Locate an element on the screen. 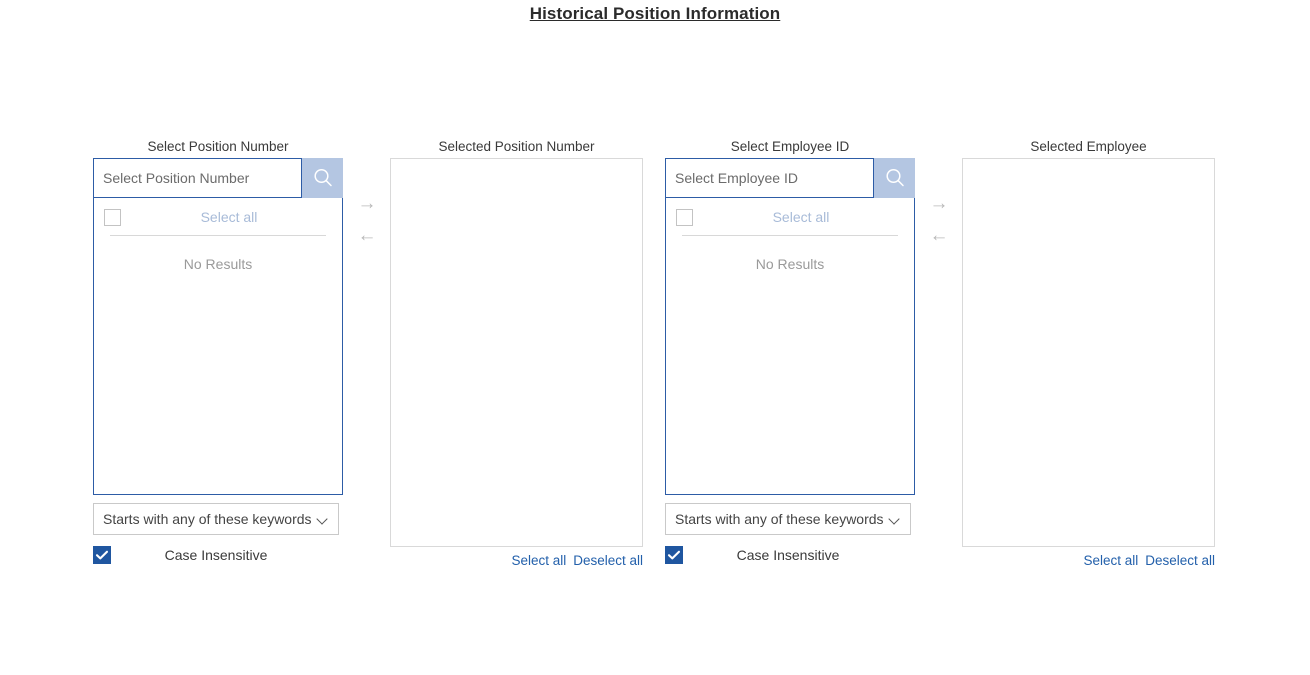 This screenshot has width=1310, height=675. employee-id-case-insensitive-label: Case Insensitive is located at coordinates (788, 555).